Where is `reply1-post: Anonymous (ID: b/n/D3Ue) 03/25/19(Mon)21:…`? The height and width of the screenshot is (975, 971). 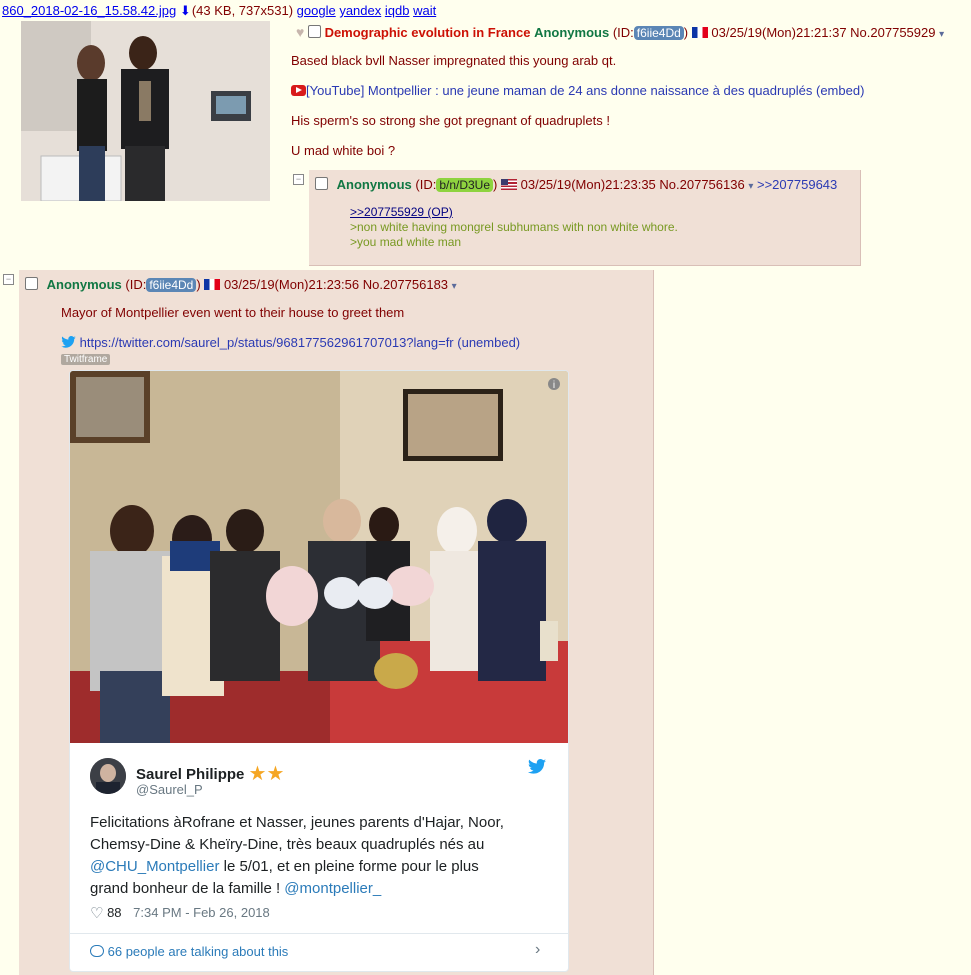 reply1-post: Anonymous (ID: b/n/D3Ue) 03/25/19(Mon)21:… is located at coordinates (585, 218).